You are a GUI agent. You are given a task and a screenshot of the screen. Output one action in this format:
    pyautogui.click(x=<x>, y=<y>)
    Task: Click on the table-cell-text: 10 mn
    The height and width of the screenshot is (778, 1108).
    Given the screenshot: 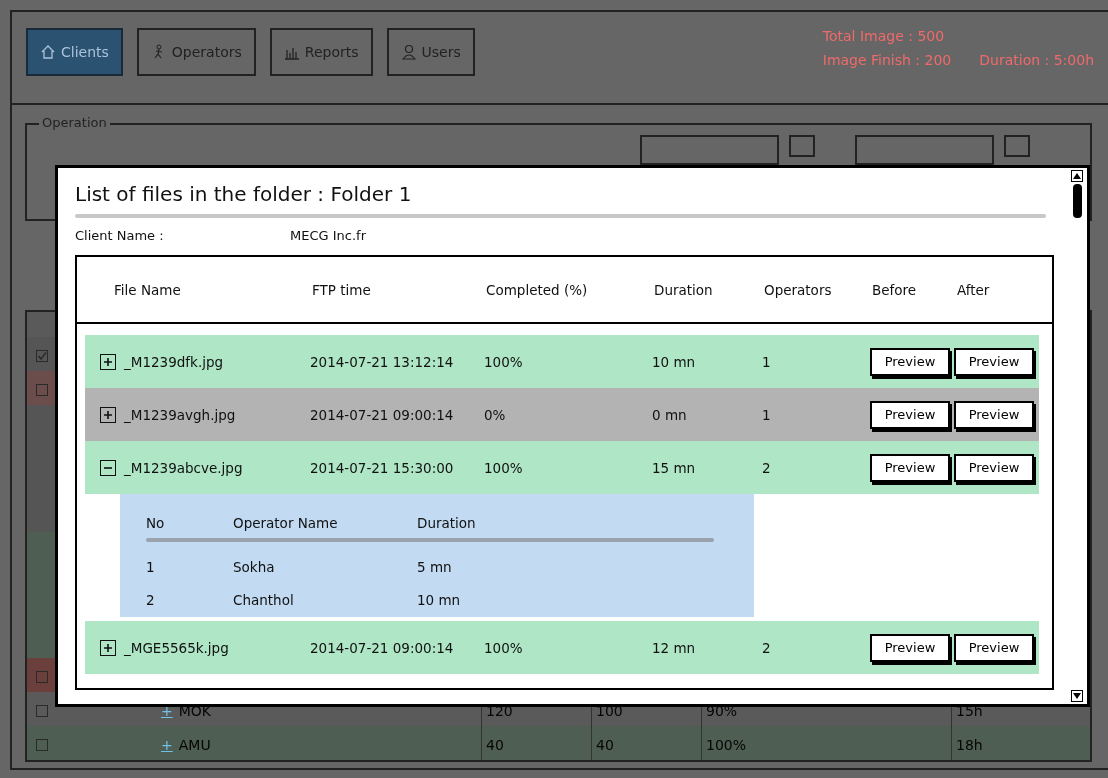 What is the action you would take?
    pyautogui.click(x=674, y=361)
    